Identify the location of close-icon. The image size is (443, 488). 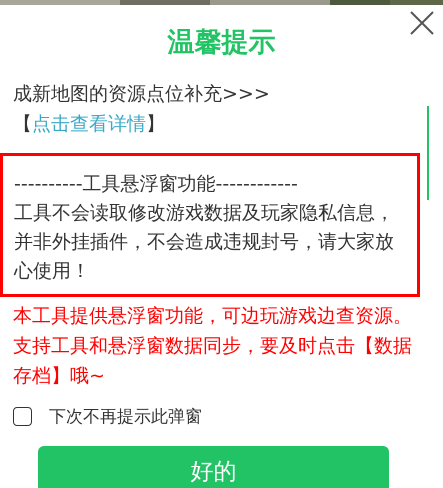
(422, 23).